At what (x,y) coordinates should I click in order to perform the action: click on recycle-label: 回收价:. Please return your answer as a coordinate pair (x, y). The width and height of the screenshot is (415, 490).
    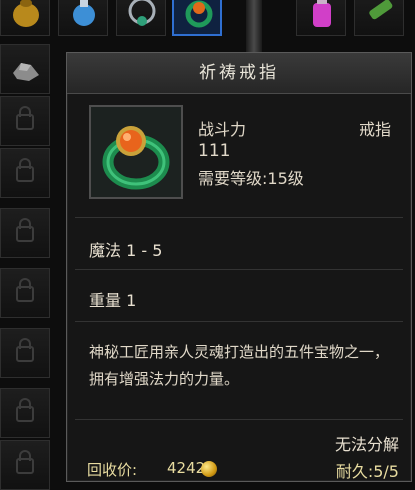
    Looking at the image, I should click on (112, 470).